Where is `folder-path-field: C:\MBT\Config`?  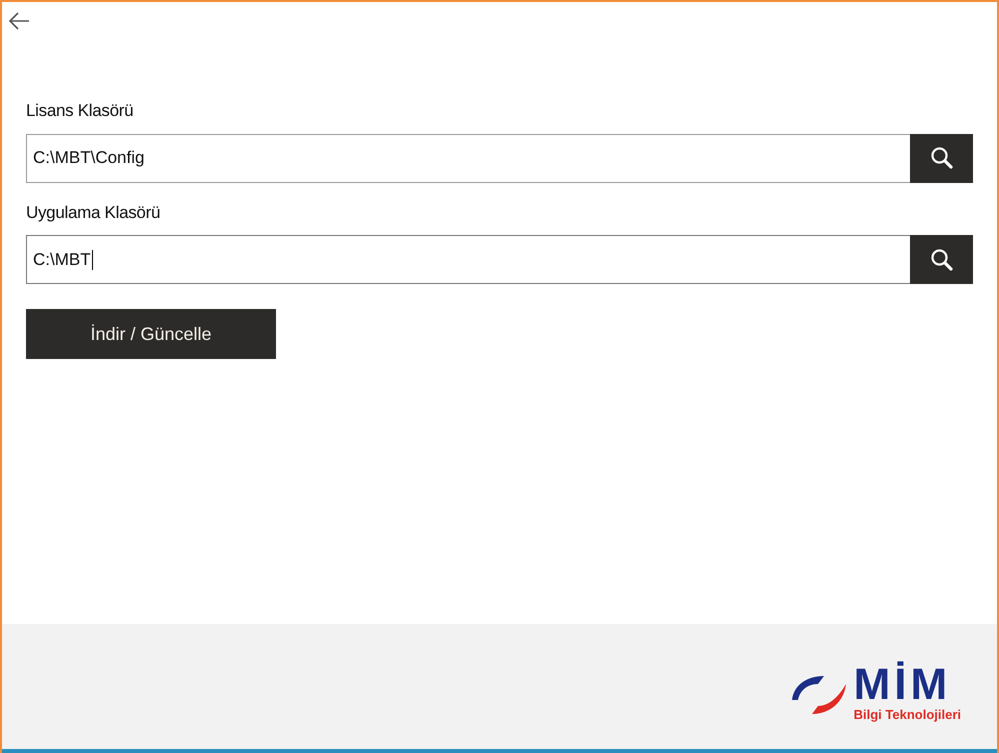 folder-path-field: C:\MBT\Config is located at coordinates (468, 158).